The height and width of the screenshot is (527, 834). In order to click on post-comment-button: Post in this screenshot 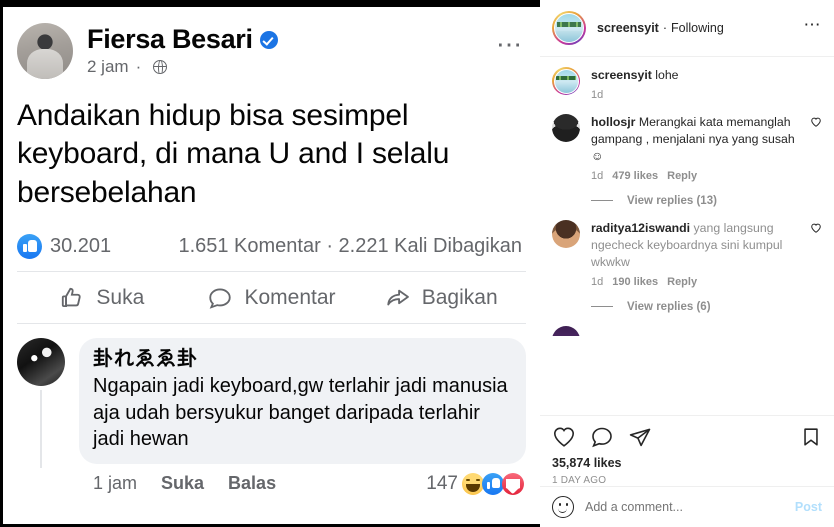, I will do `click(808, 507)`.